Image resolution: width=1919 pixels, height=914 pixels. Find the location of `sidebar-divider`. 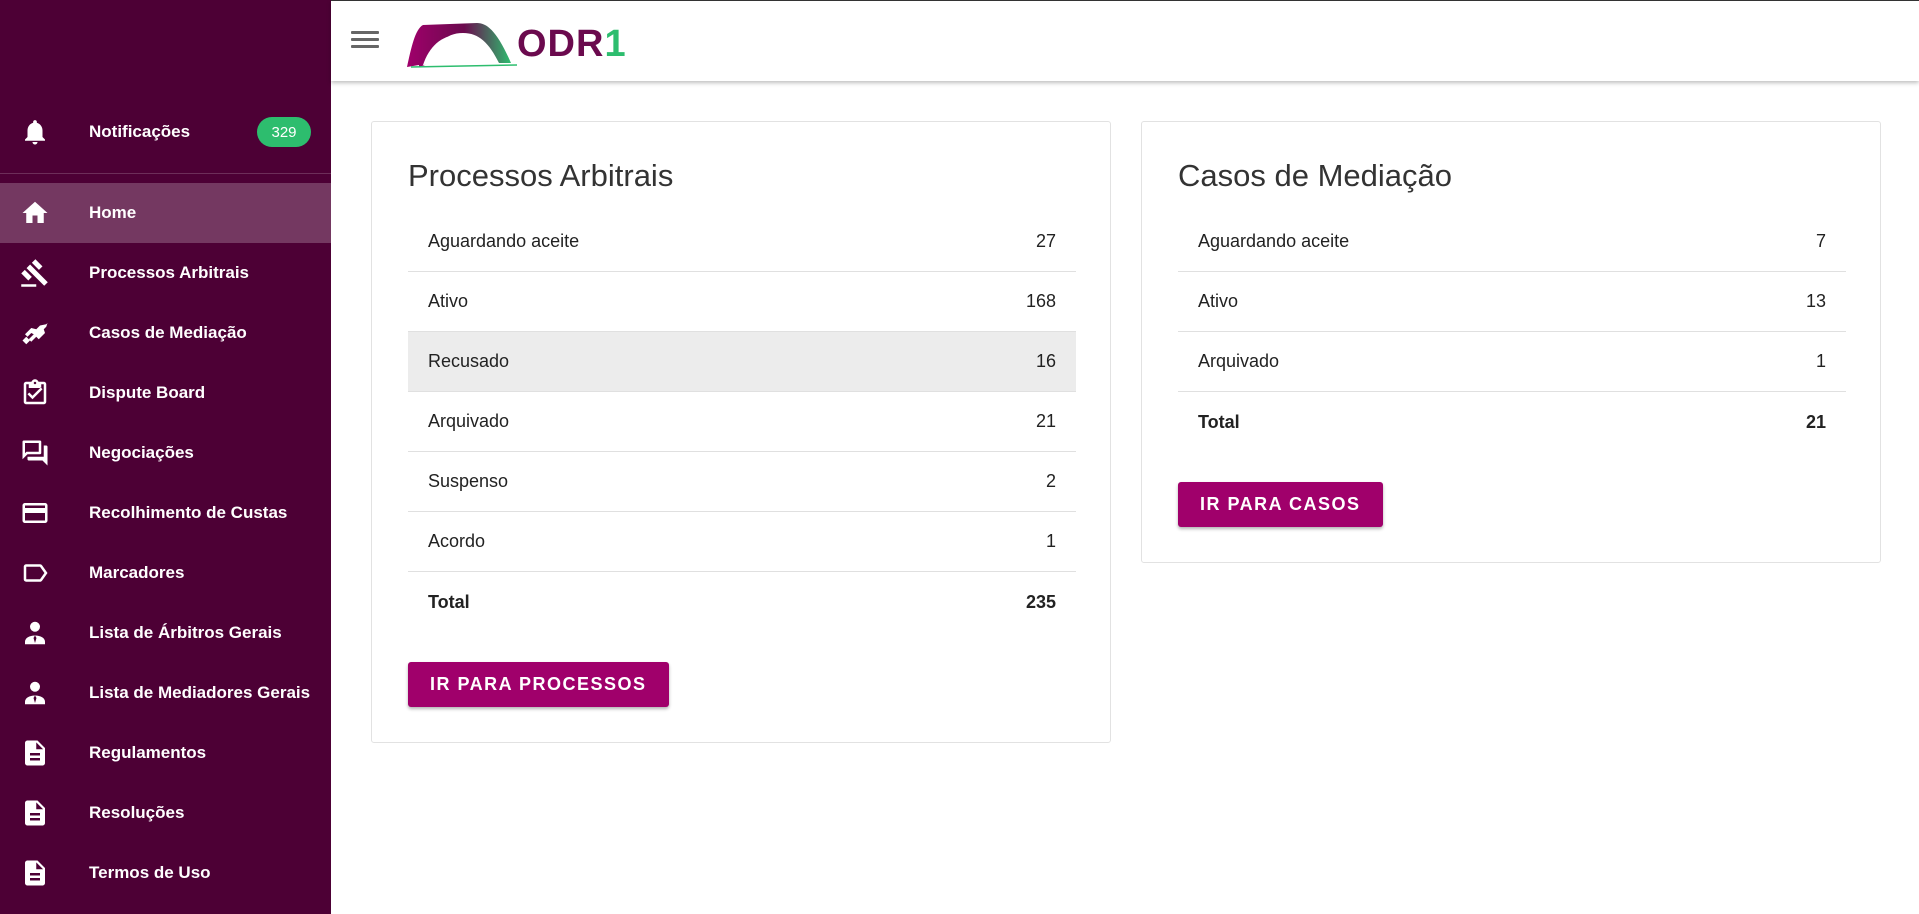

sidebar-divider is located at coordinates (165, 173).